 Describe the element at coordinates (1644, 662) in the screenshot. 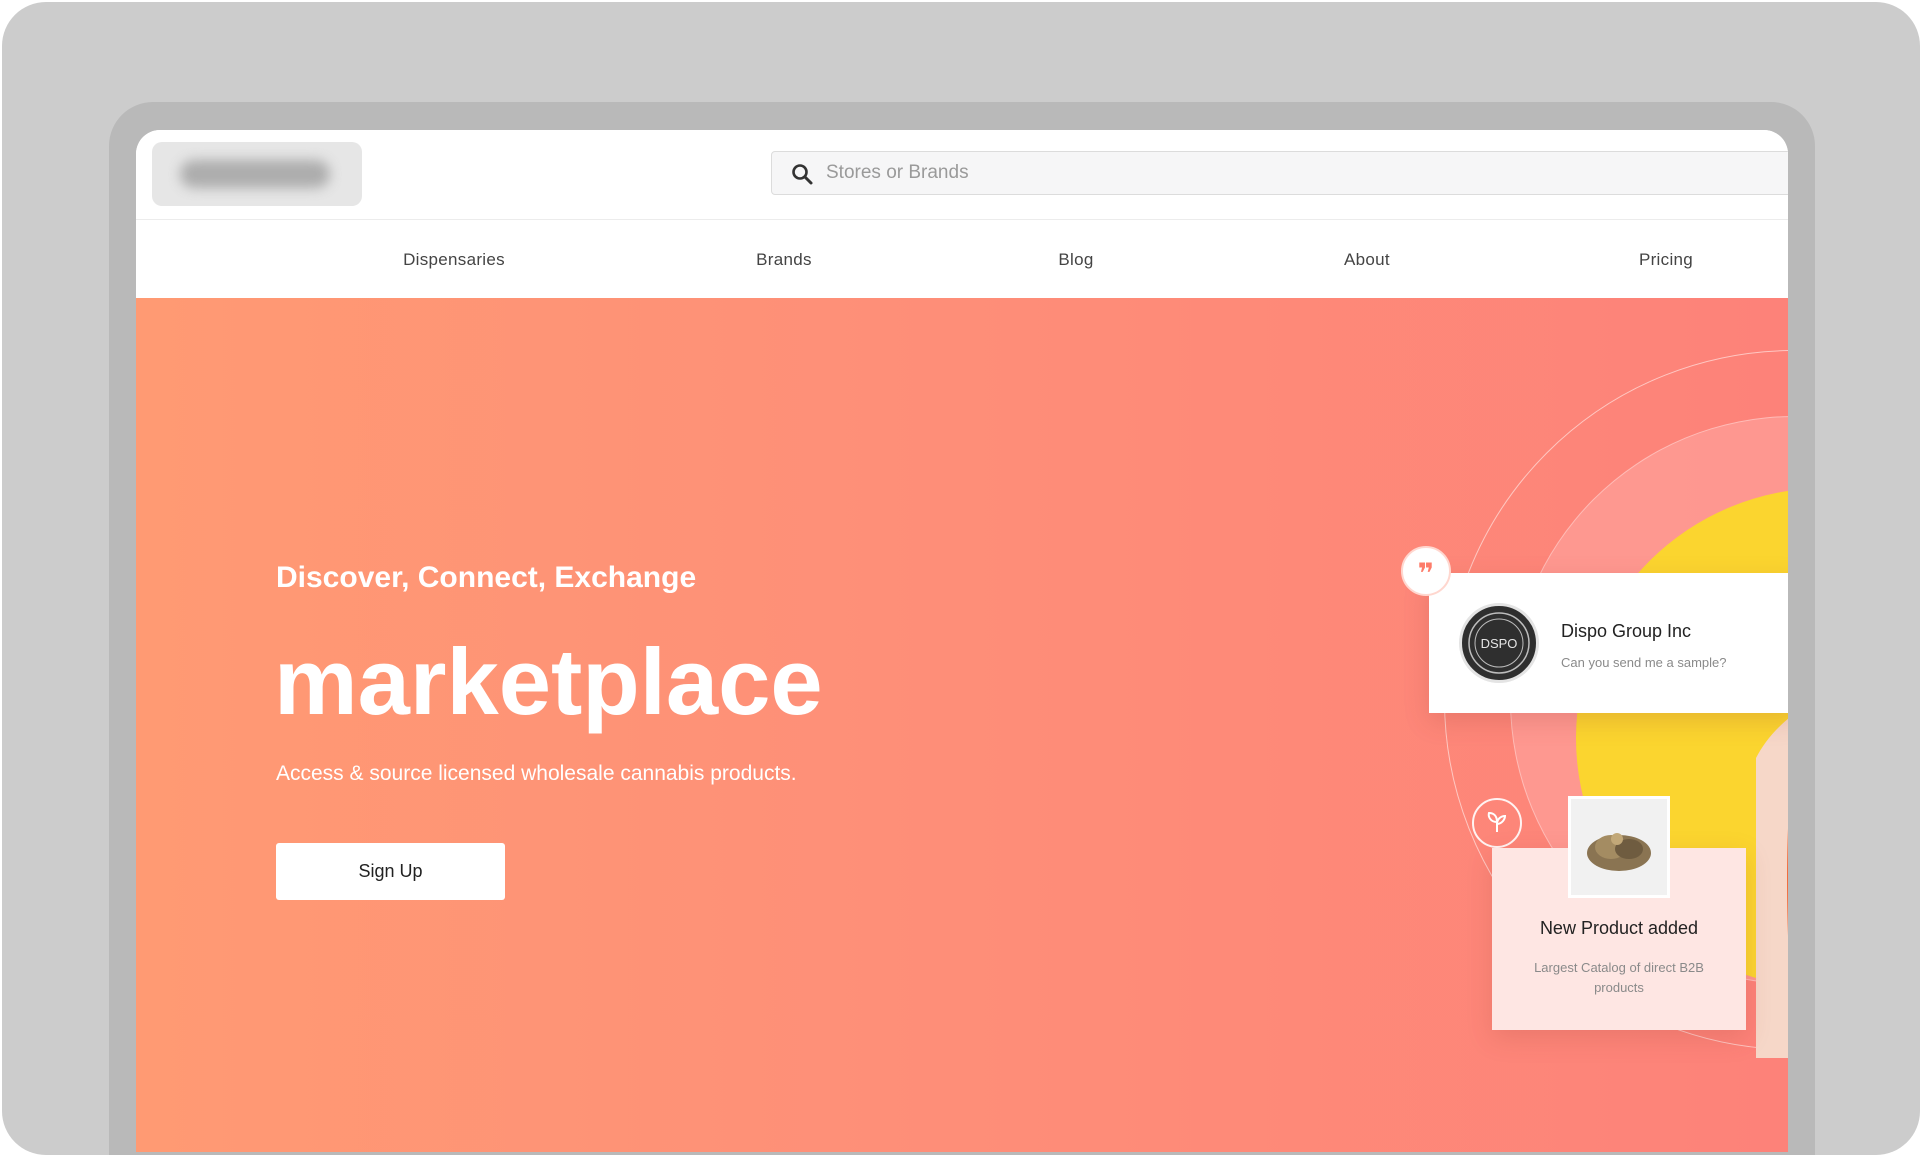

I see `chat-message: Can you send me a sample?` at that location.